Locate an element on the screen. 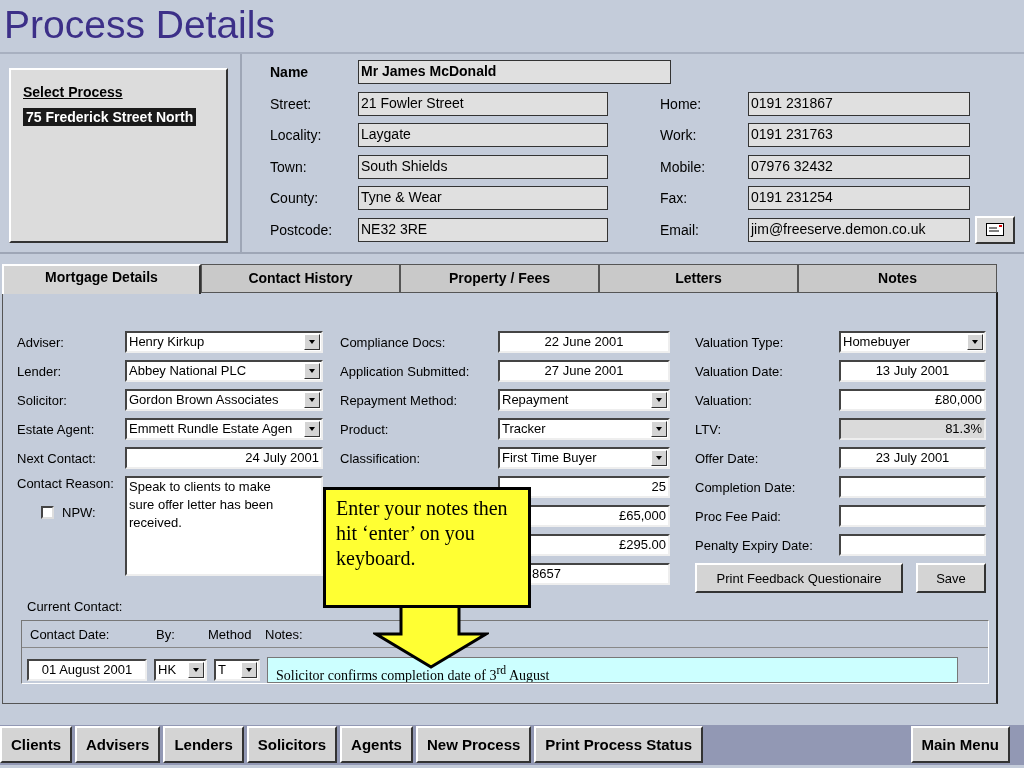 This screenshot has height=768, width=1024. column-header: Notes: is located at coordinates (284, 634).